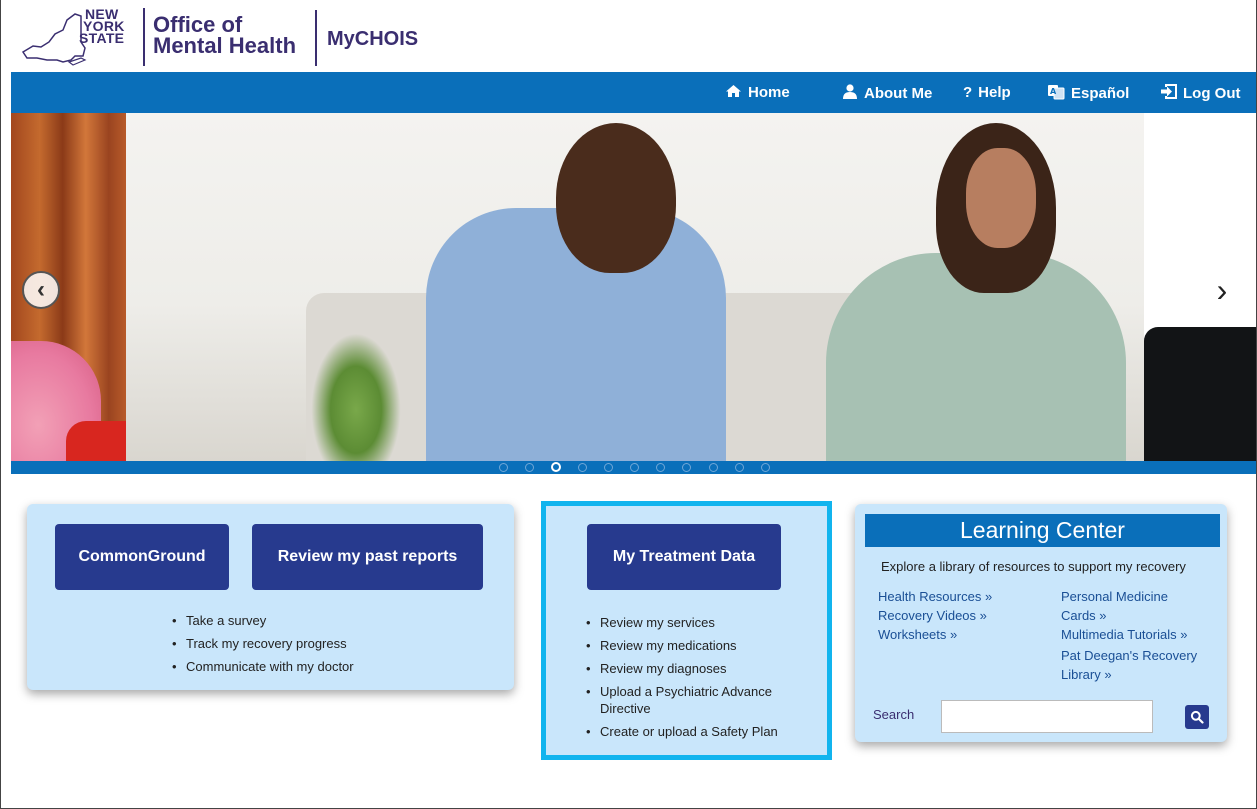  I want to click on list-item: Upload a Psychiatric Advance Directive, so click(693, 700).